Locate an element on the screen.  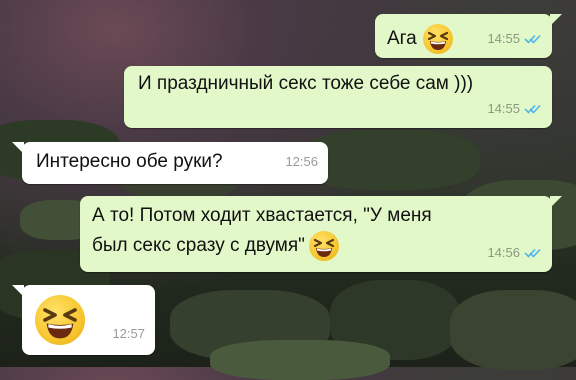
message-meta: 14:56 is located at coordinates (514, 253).